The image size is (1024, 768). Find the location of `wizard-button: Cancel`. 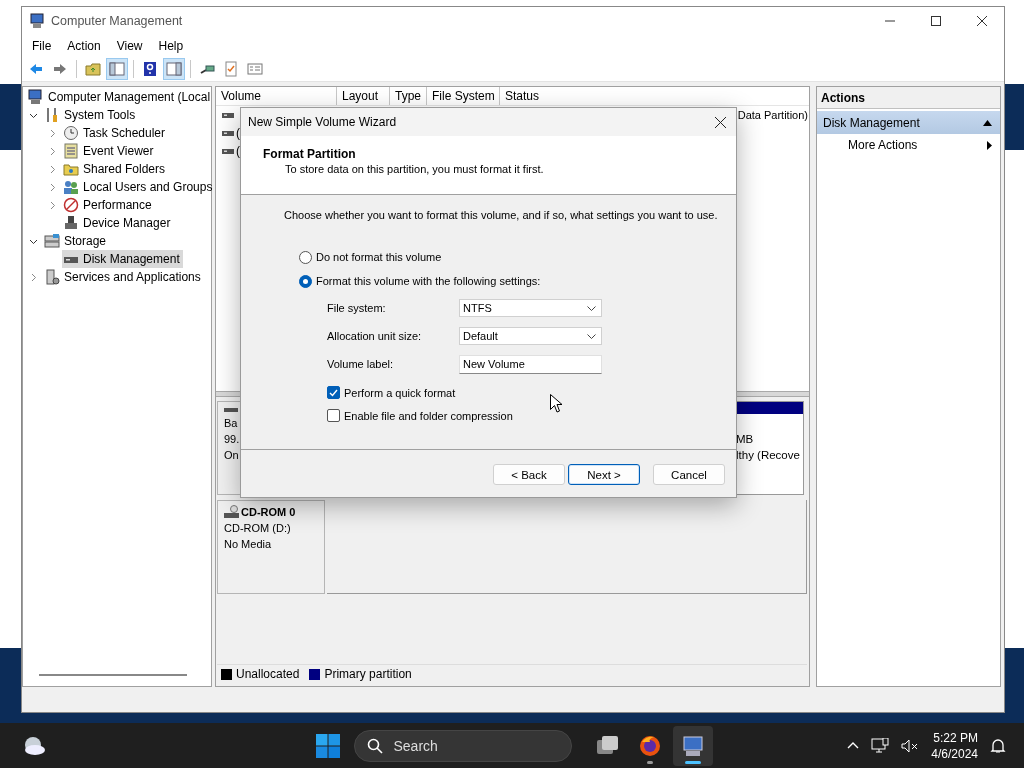

wizard-button: Cancel is located at coordinates (689, 474).